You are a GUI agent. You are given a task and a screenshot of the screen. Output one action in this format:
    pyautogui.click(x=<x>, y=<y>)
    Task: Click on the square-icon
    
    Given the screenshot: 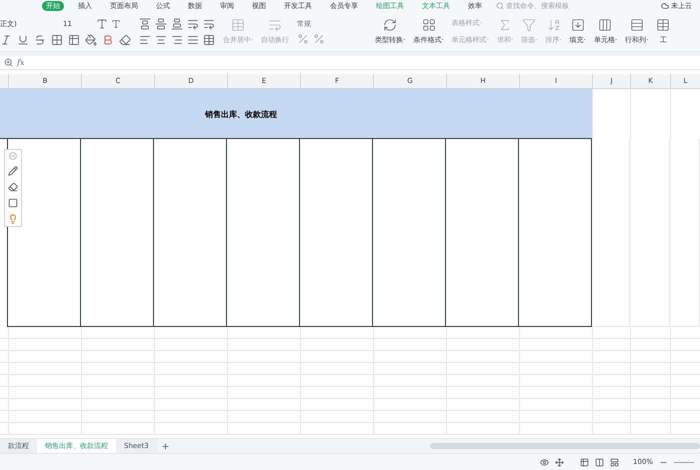 What is the action you would take?
    pyautogui.click(x=13, y=203)
    